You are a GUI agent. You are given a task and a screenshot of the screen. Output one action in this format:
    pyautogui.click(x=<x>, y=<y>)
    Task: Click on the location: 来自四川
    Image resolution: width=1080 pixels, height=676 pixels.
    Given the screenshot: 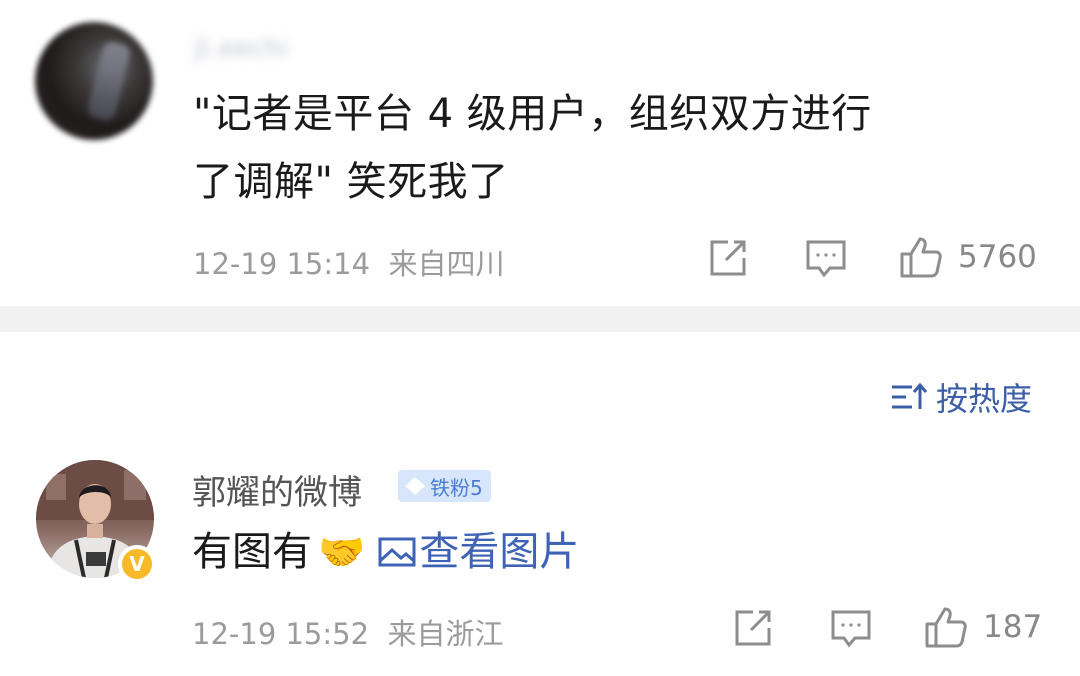 What is the action you would take?
    pyautogui.click(x=446, y=264)
    